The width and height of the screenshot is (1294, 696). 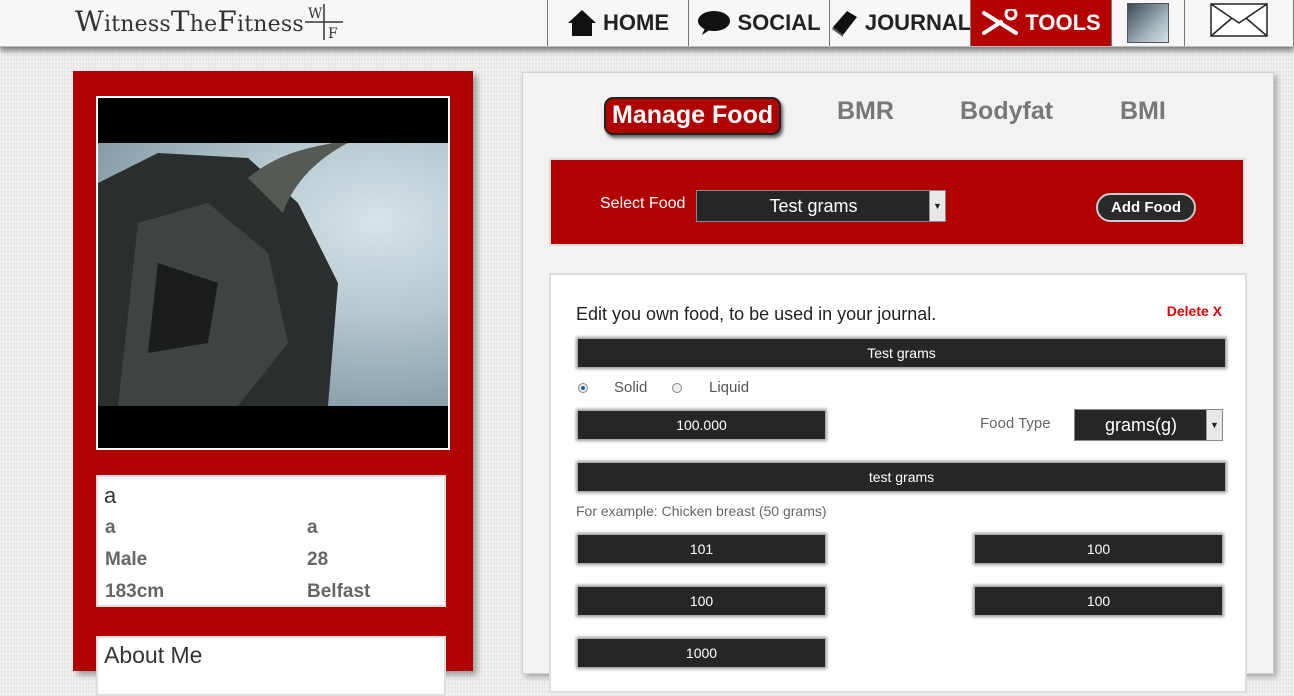 What do you see at coordinates (1146, 207) in the screenshot?
I see `add-food-button: Add Food` at bounding box center [1146, 207].